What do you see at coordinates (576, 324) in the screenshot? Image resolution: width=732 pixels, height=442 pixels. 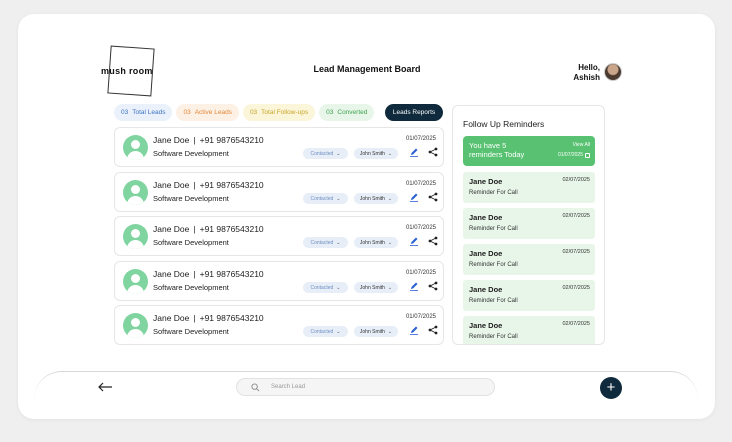 I see `reminder-date: 02/07/2025` at bounding box center [576, 324].